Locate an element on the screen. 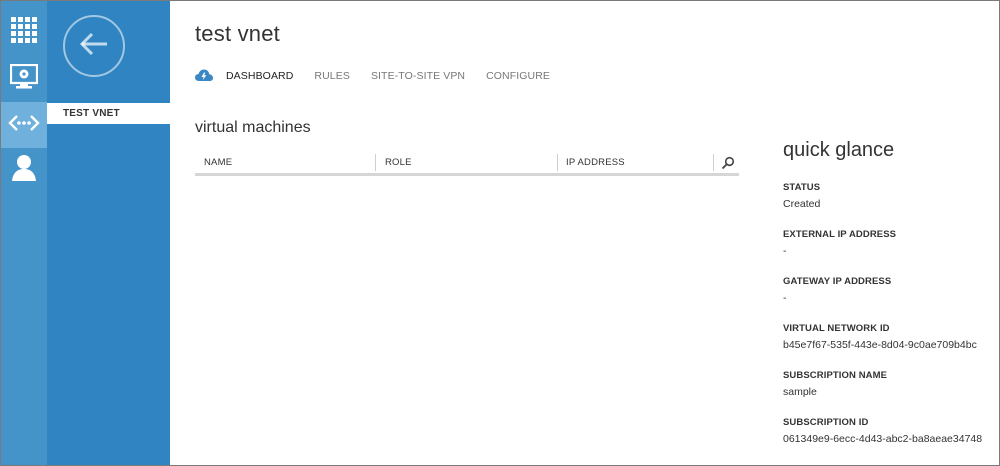 The height and width of the screenshot is (466, 1000). networks-icon is located at coordinates (24, 125).